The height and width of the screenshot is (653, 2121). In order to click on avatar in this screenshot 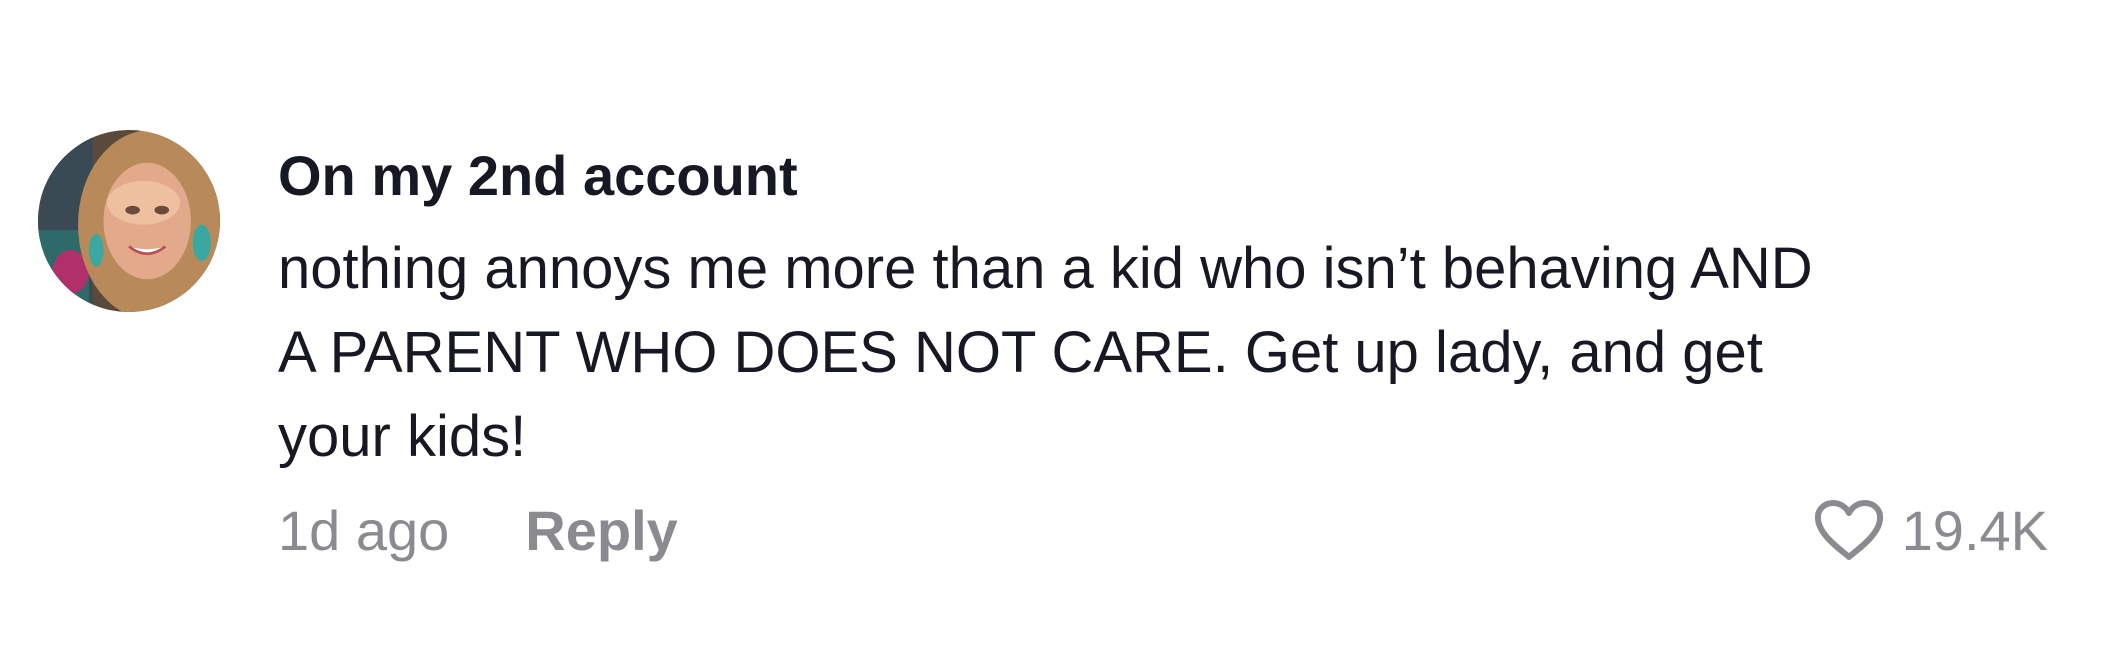, I will do `click(129, 221)`.